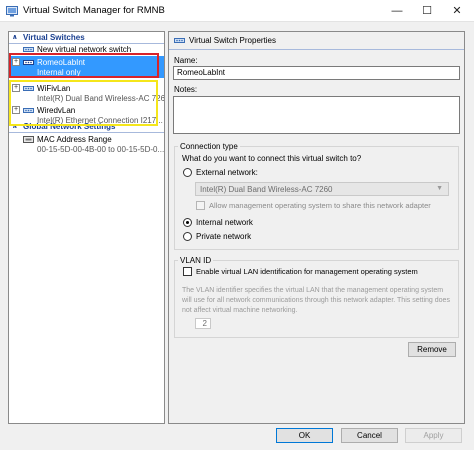 The width and height of the screenshot is (474, 450). What do you see at coordinates (28, 139) in the screenshot?
I see `network-adapter-icon` at bounding box center [28, 139].